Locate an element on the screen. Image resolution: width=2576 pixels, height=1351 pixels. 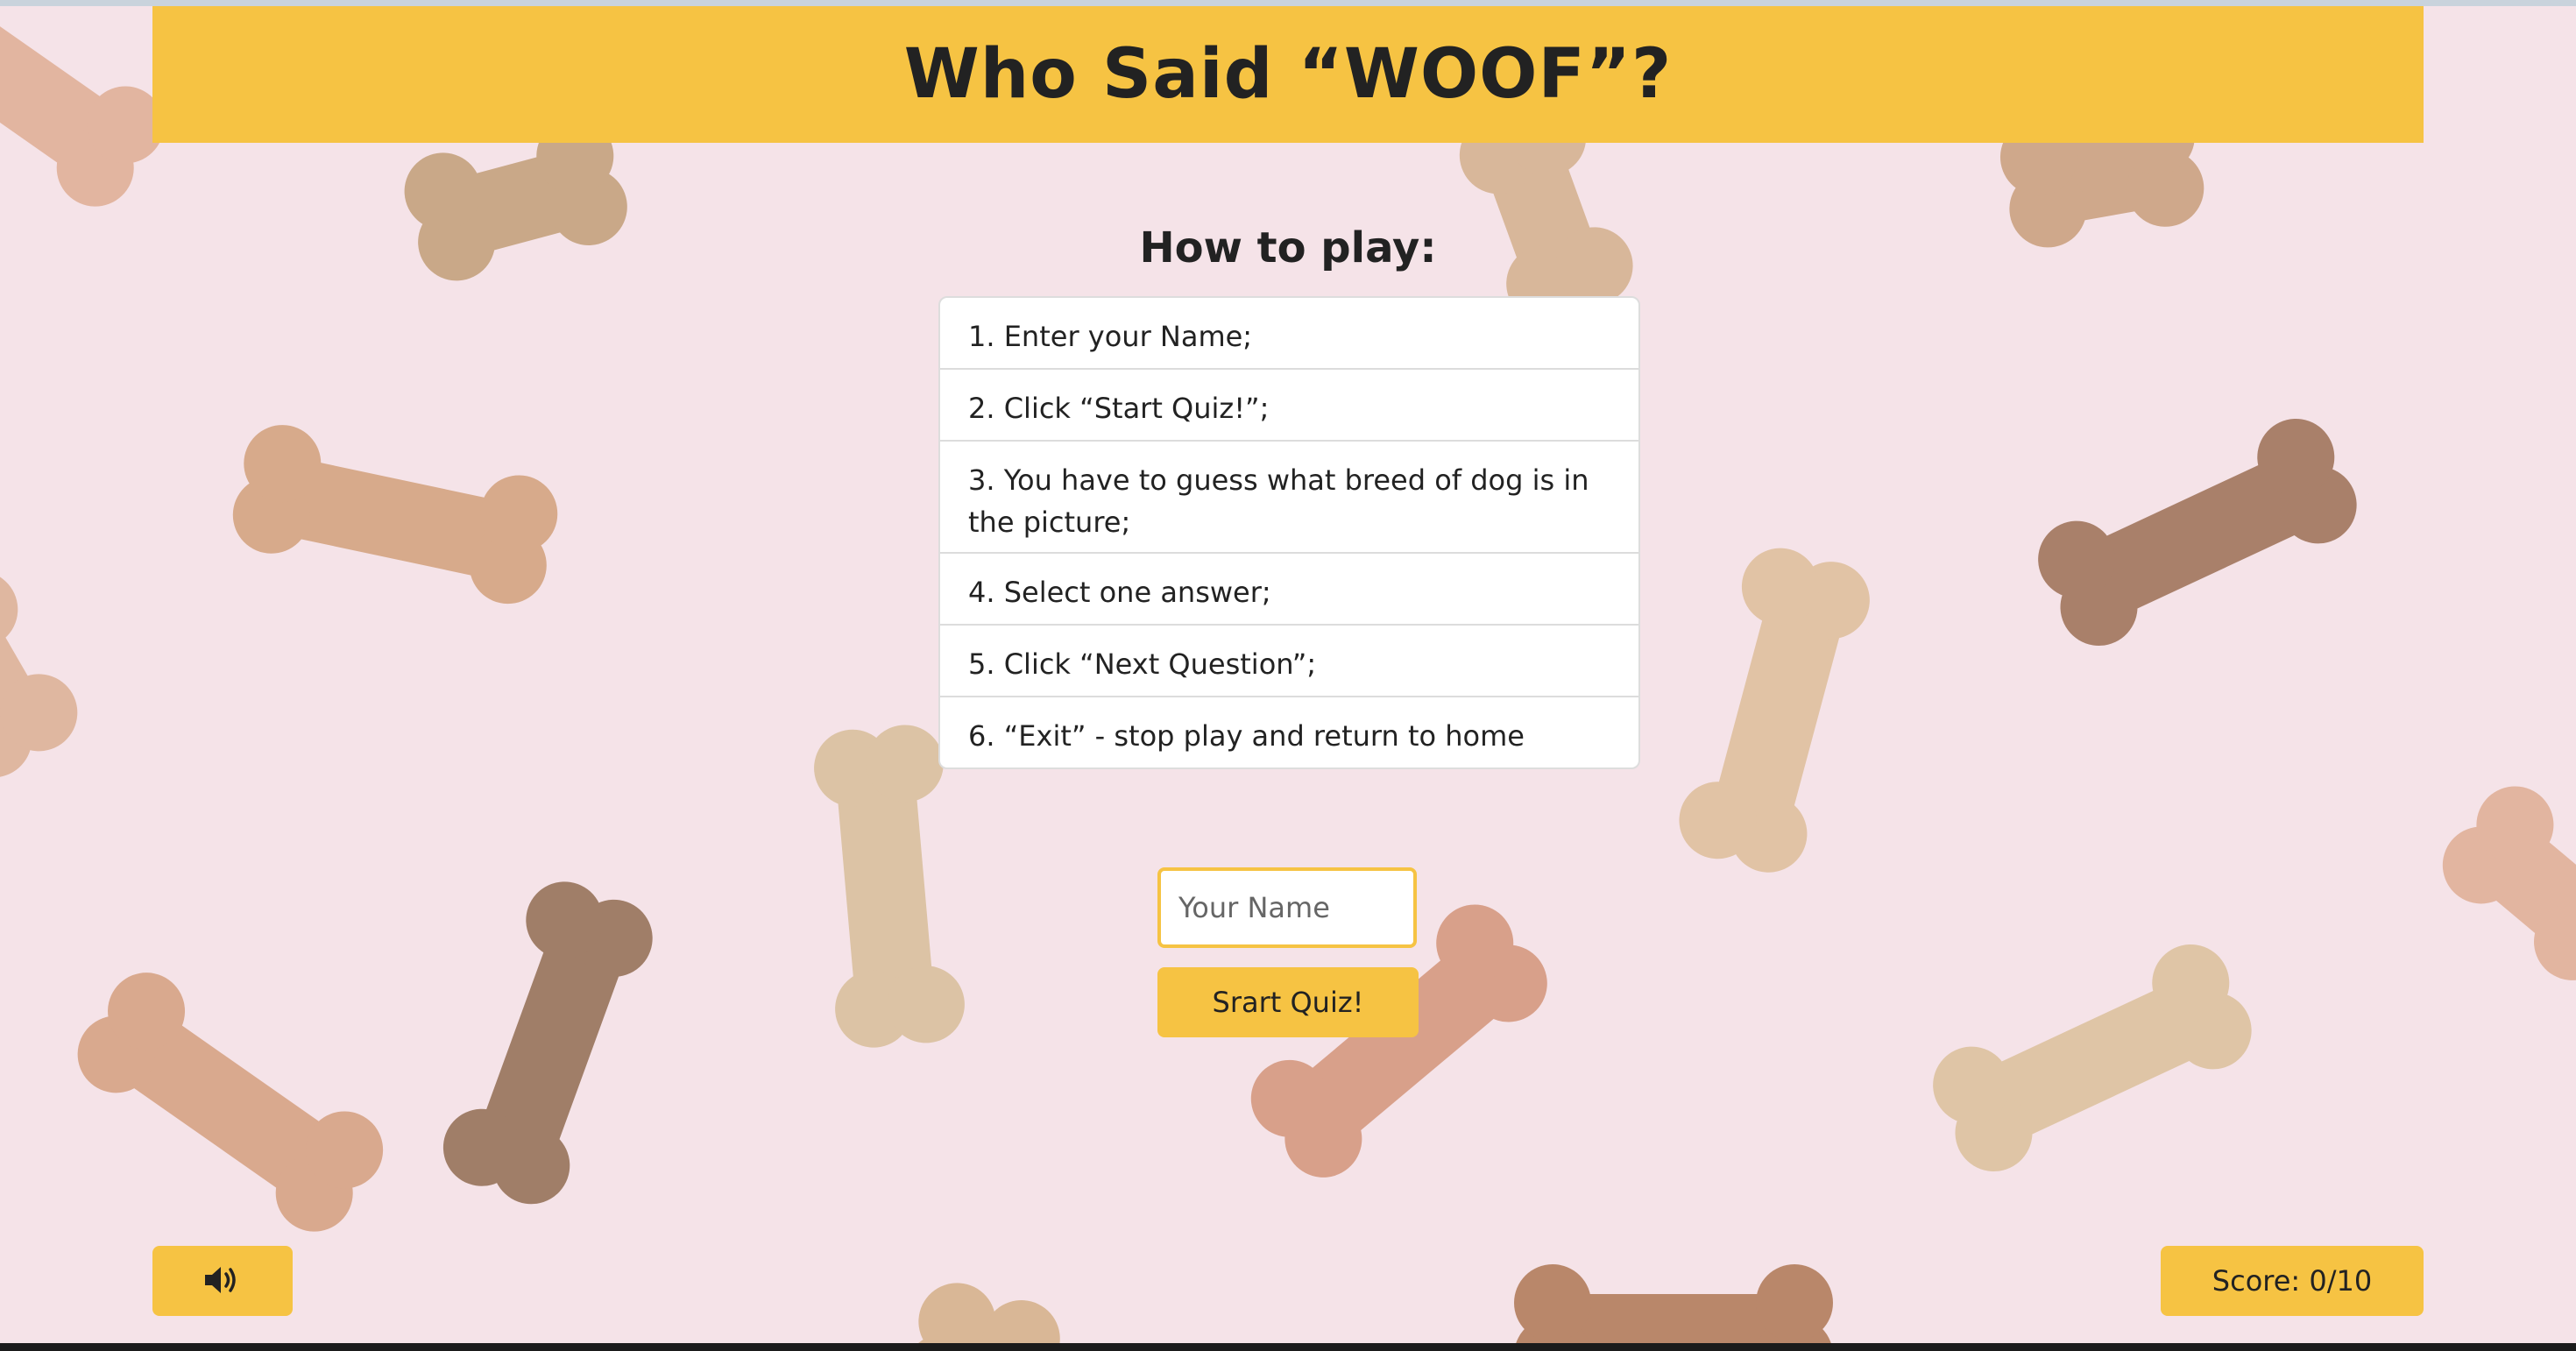
instruction-step: 5. Click “Next Question”; is located at coordinates (1289, 661).